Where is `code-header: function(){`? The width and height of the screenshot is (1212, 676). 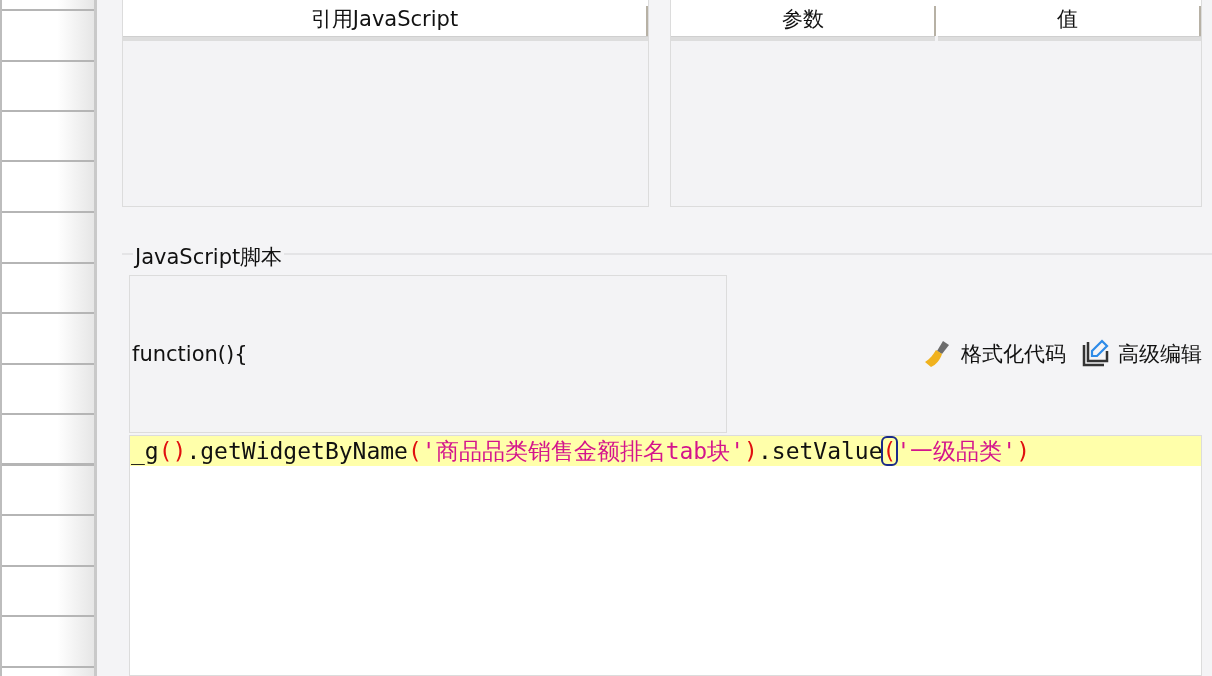 code-header: function(){ is located at coordinates (428, 354).